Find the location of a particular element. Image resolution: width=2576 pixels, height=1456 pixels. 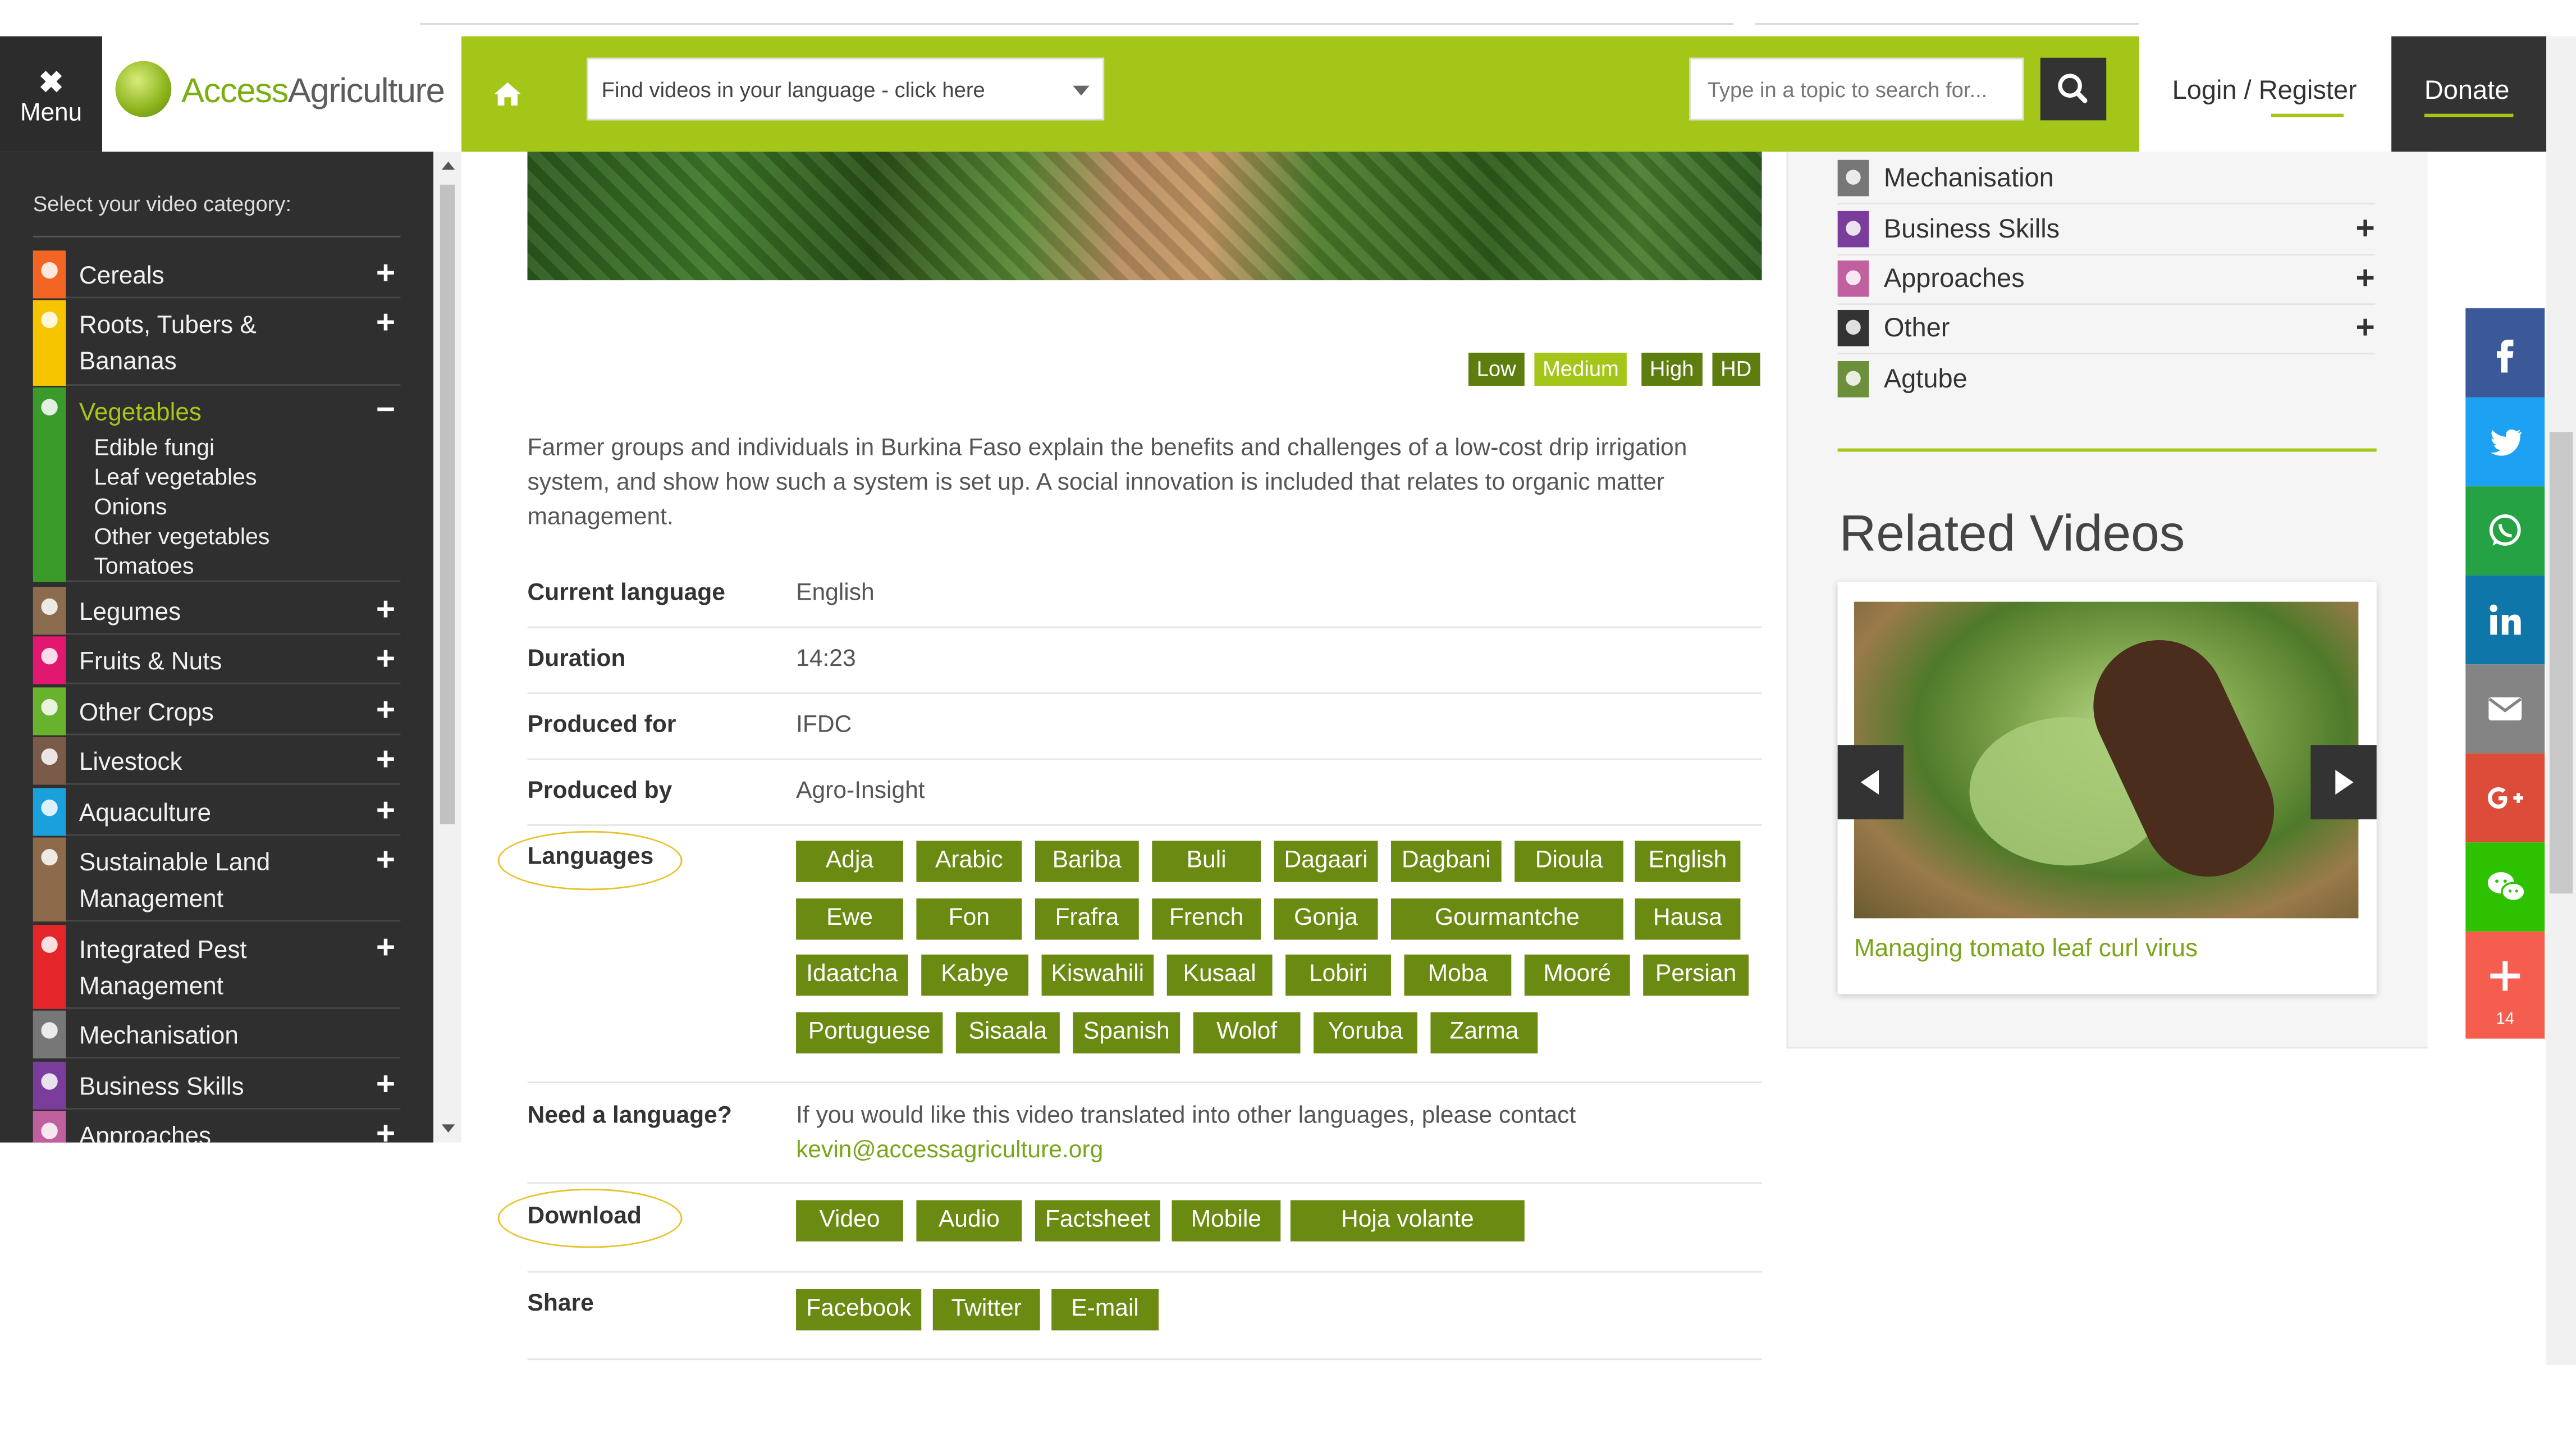

search-input is located at coordinates (1856, 89).